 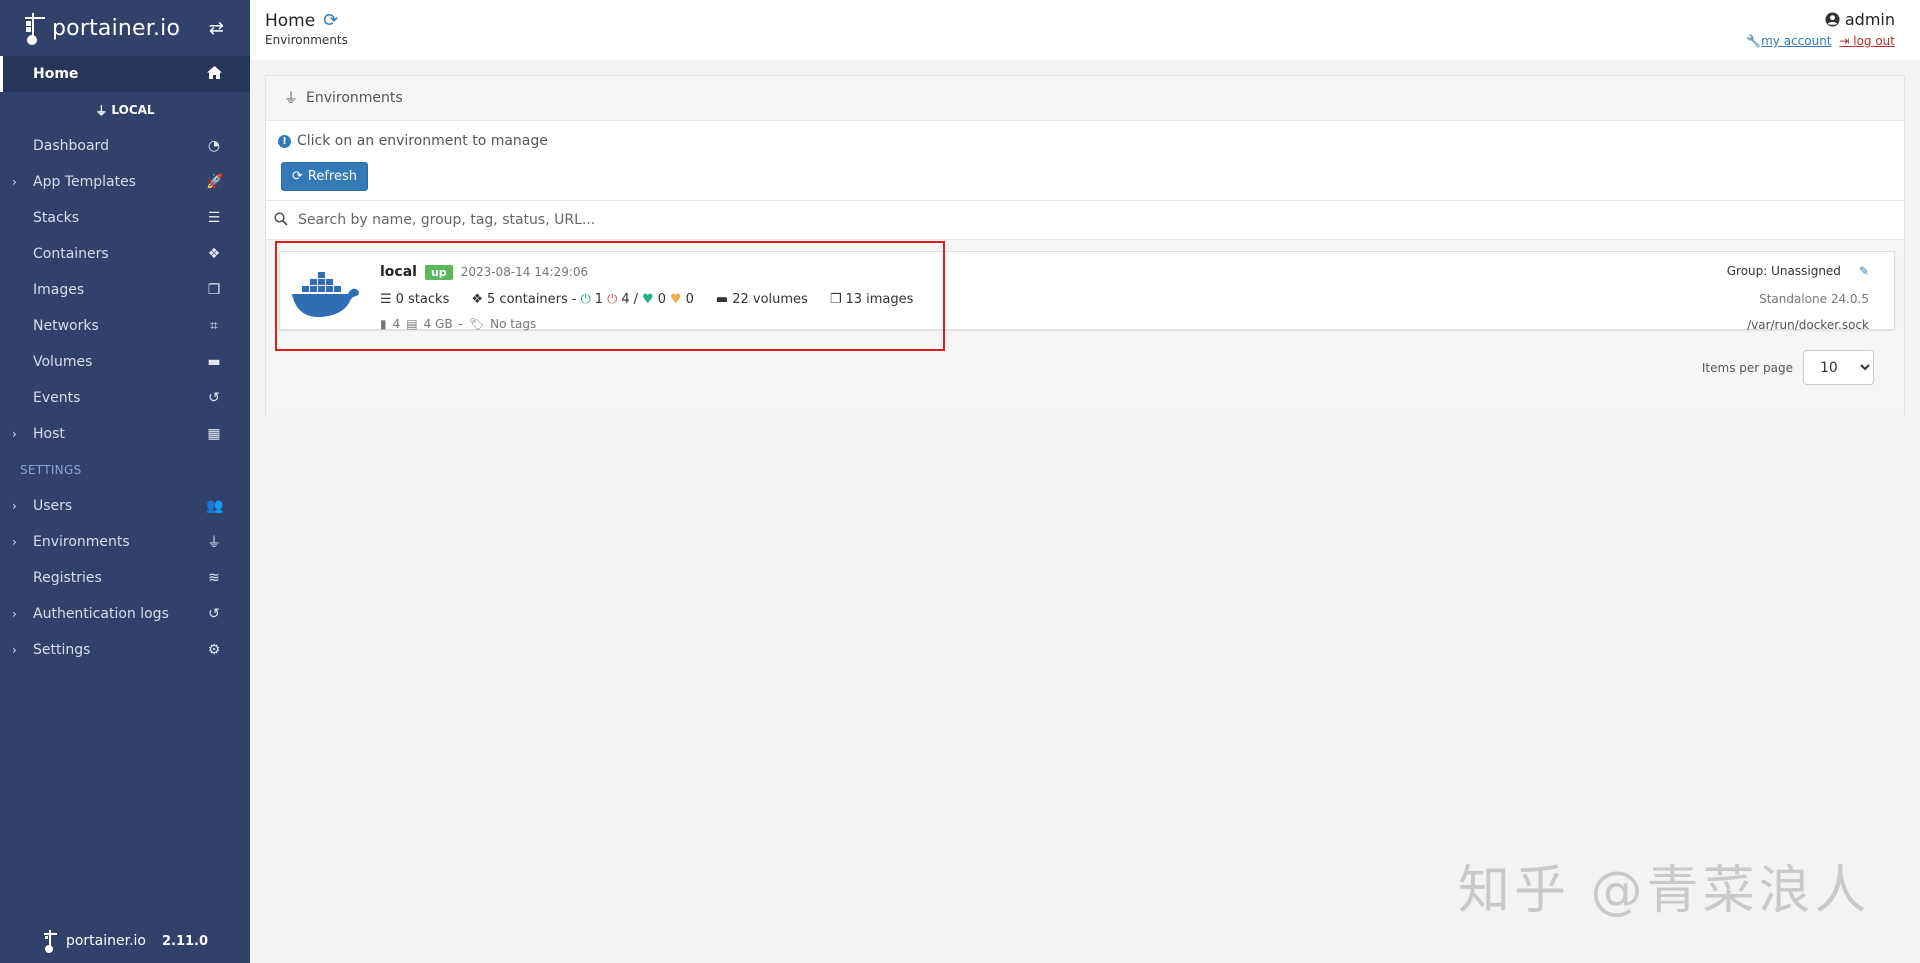 I want to click on sidebar-item-users: › Users 👥, so click(x=125, y=506).